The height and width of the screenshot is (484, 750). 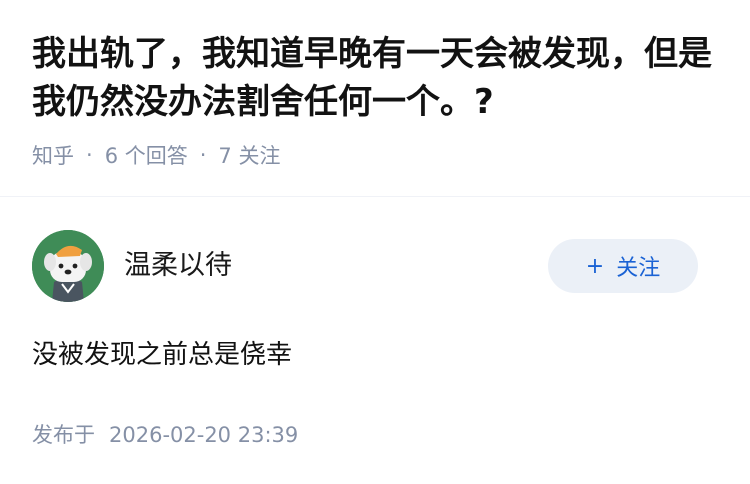 I want to click on author-row: 温柔以待 + 关注, so click(x=375, y=266).